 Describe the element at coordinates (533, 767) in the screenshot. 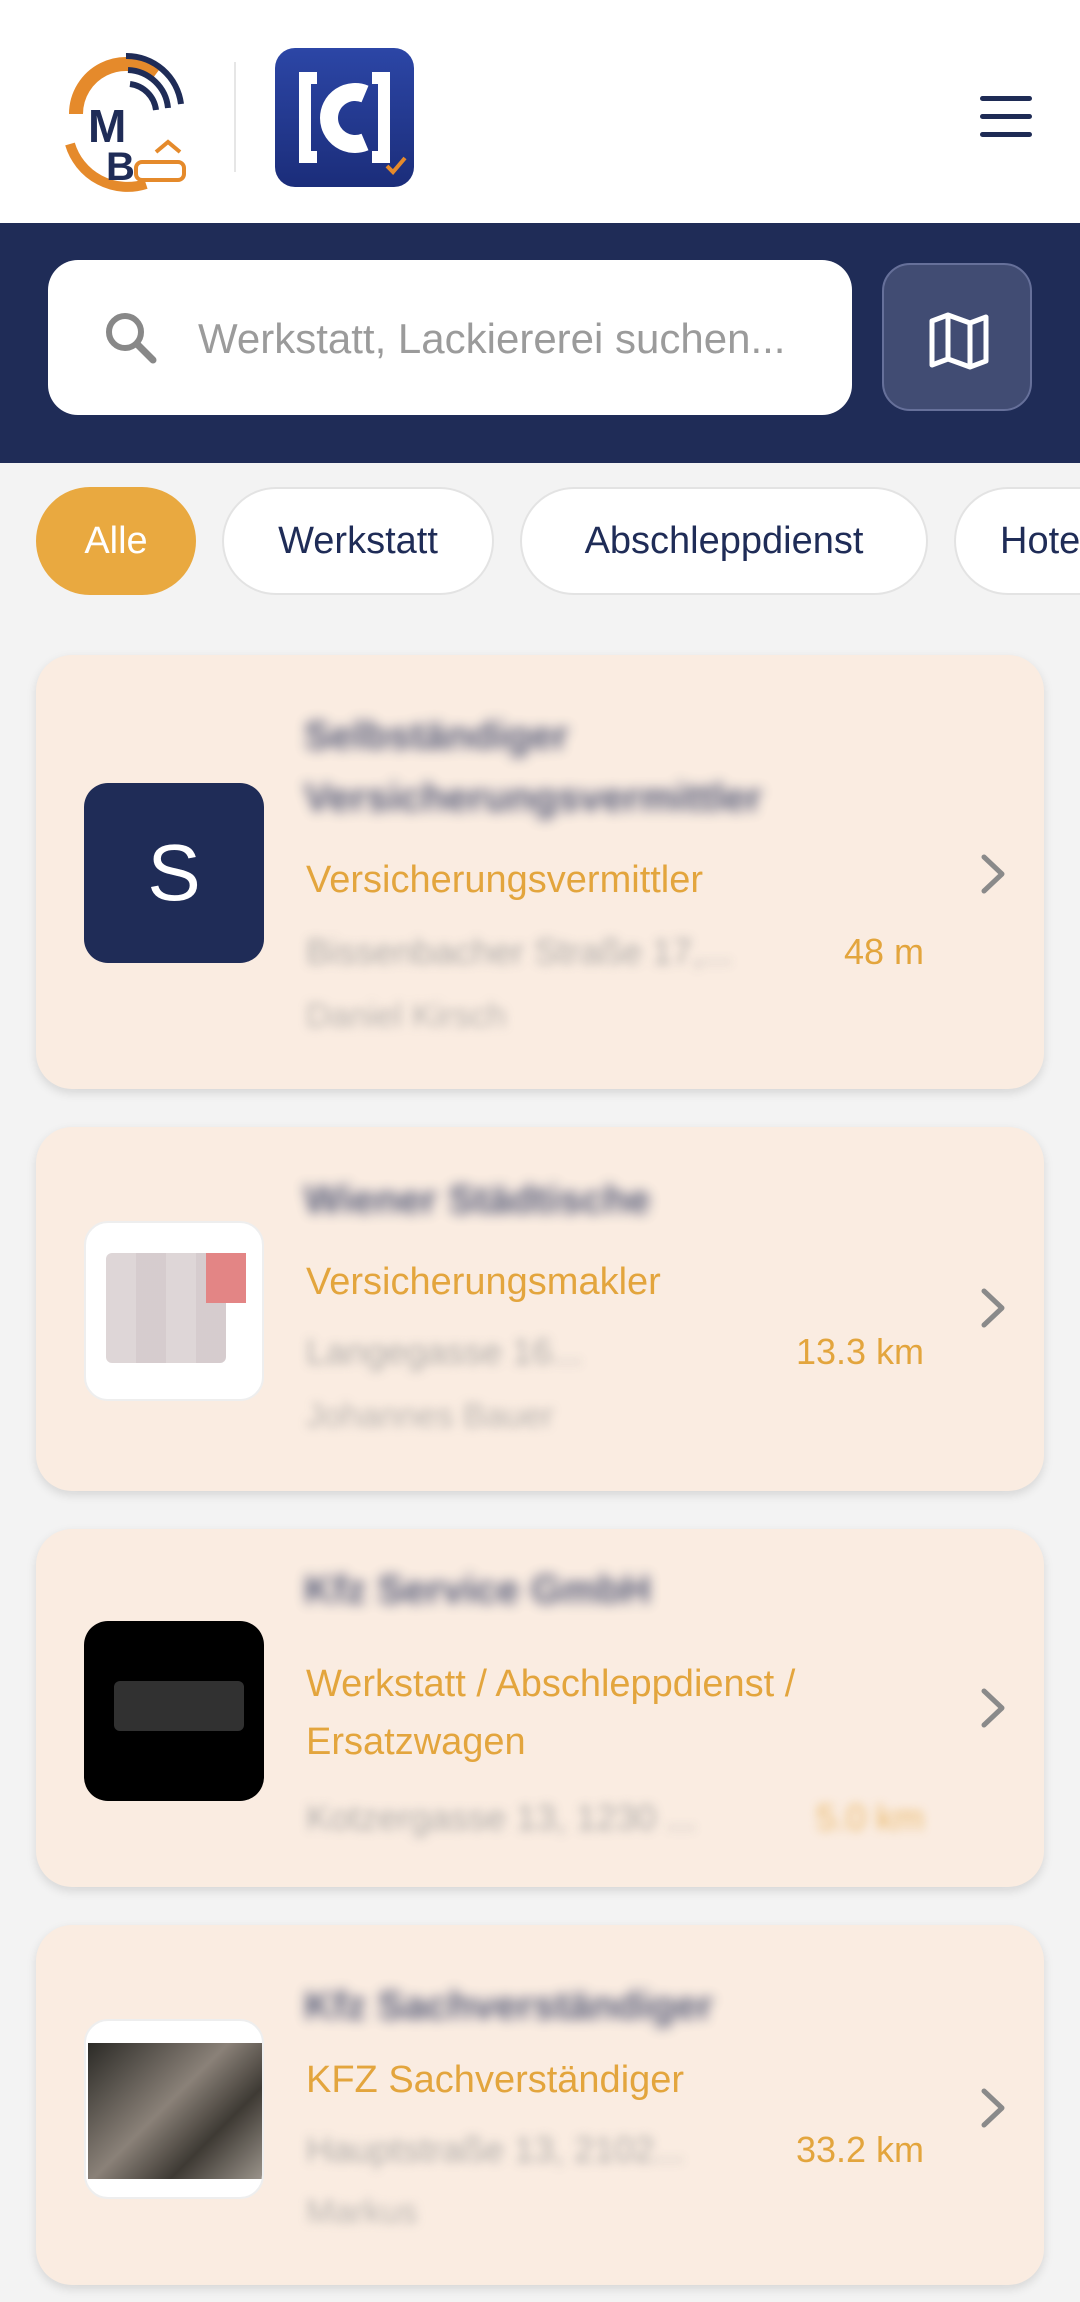

I see `result-title: Selbständiger Versicherungsvermittler` at that location.